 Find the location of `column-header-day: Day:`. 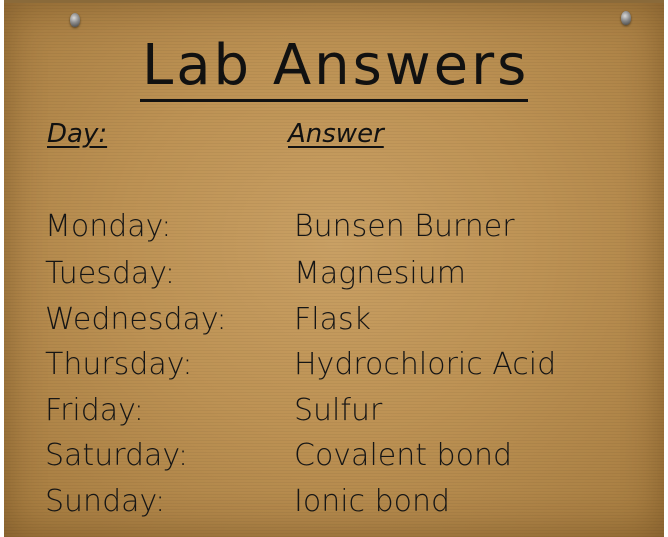

column-header-day: Day: is located at coordinates (77, 134).